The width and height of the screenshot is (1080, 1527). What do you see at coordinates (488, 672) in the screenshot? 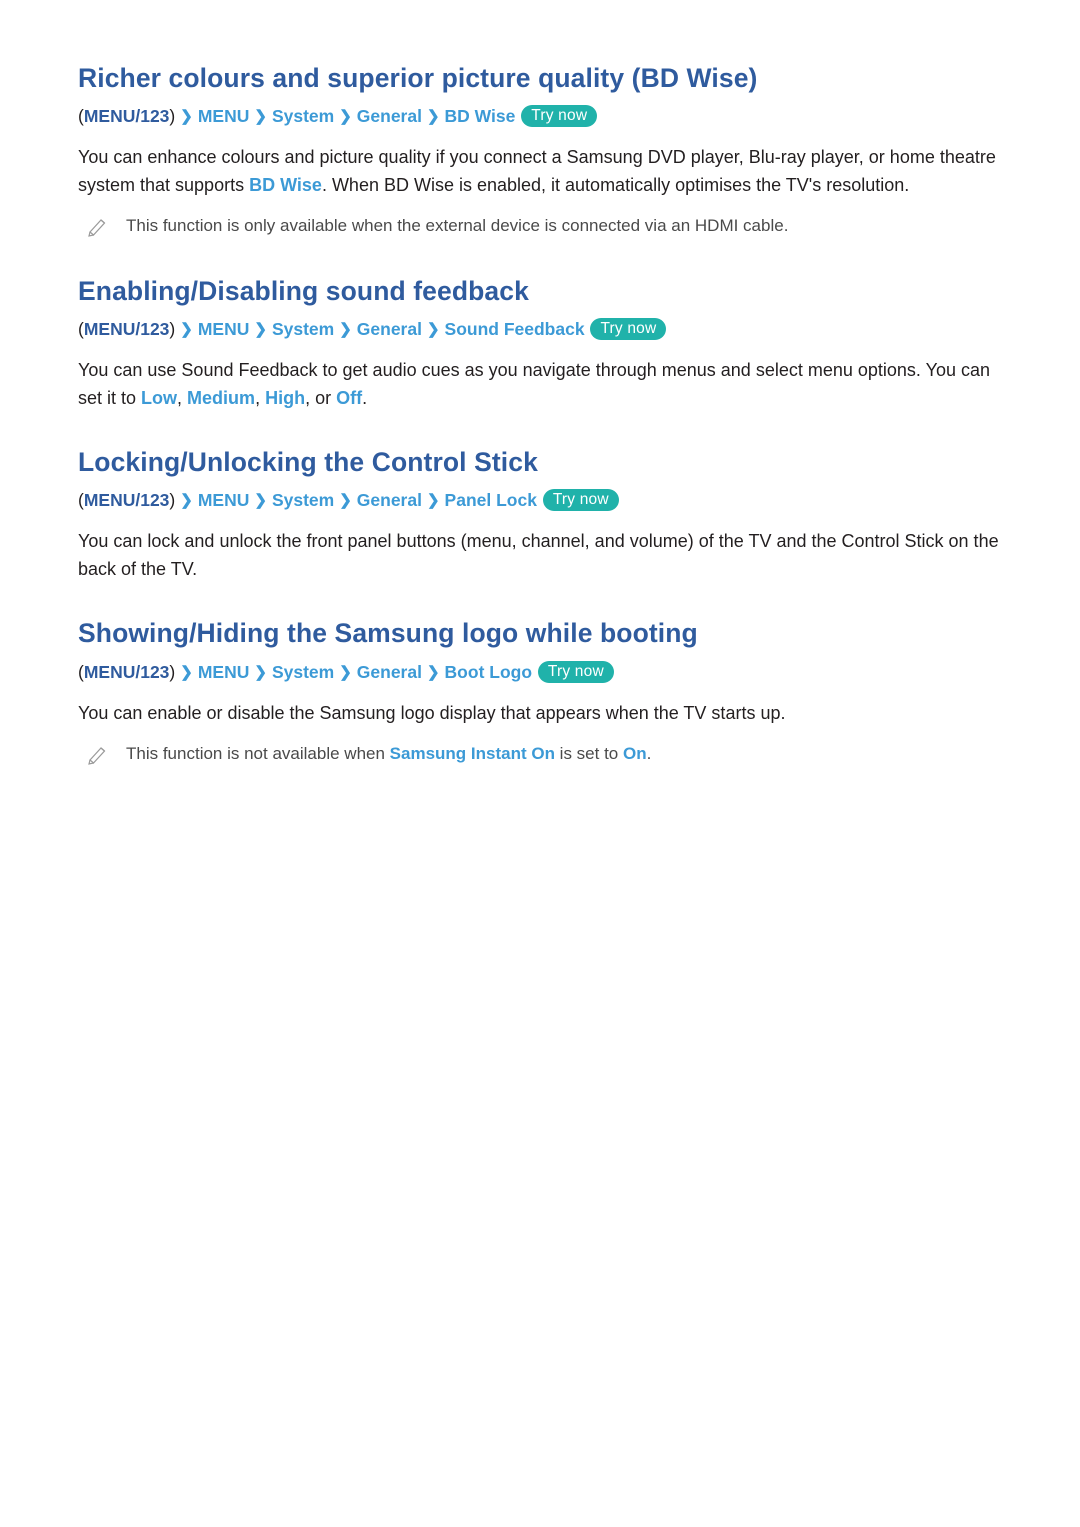
I see `breadcrumb-item: Boot Logo` at bounding box center [488, 672].